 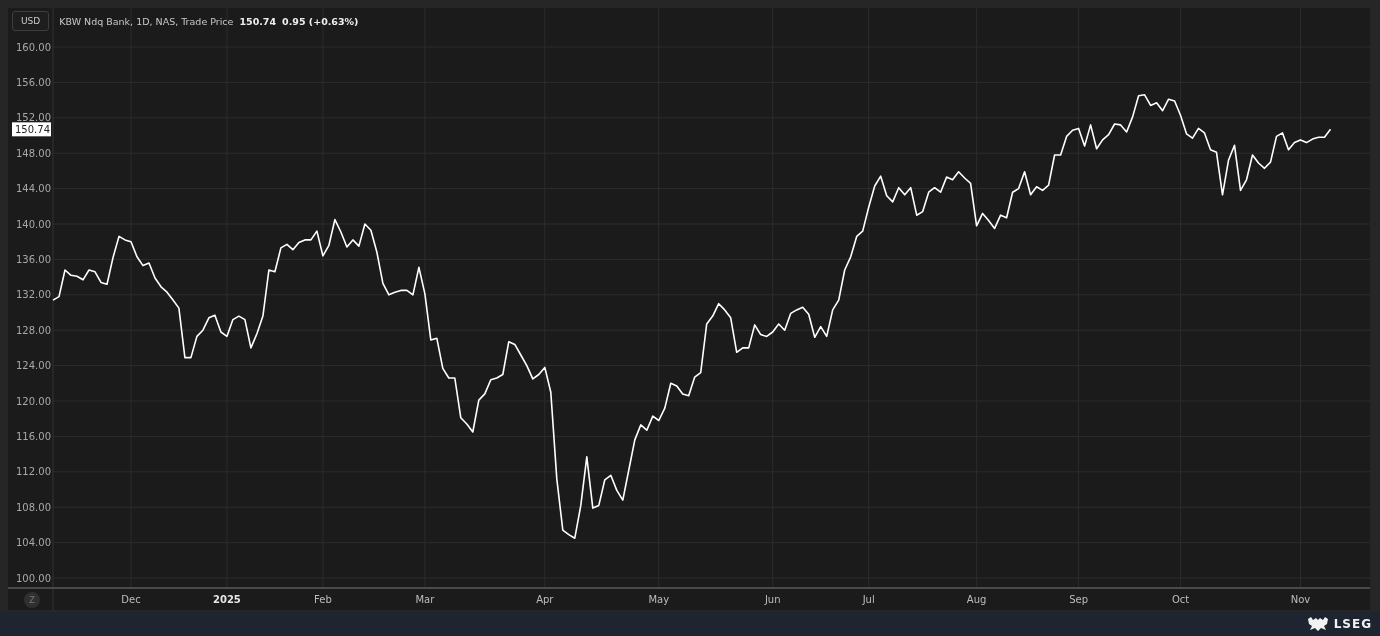 I want to click on axis-label: Dec, so click(x=131, y=599).